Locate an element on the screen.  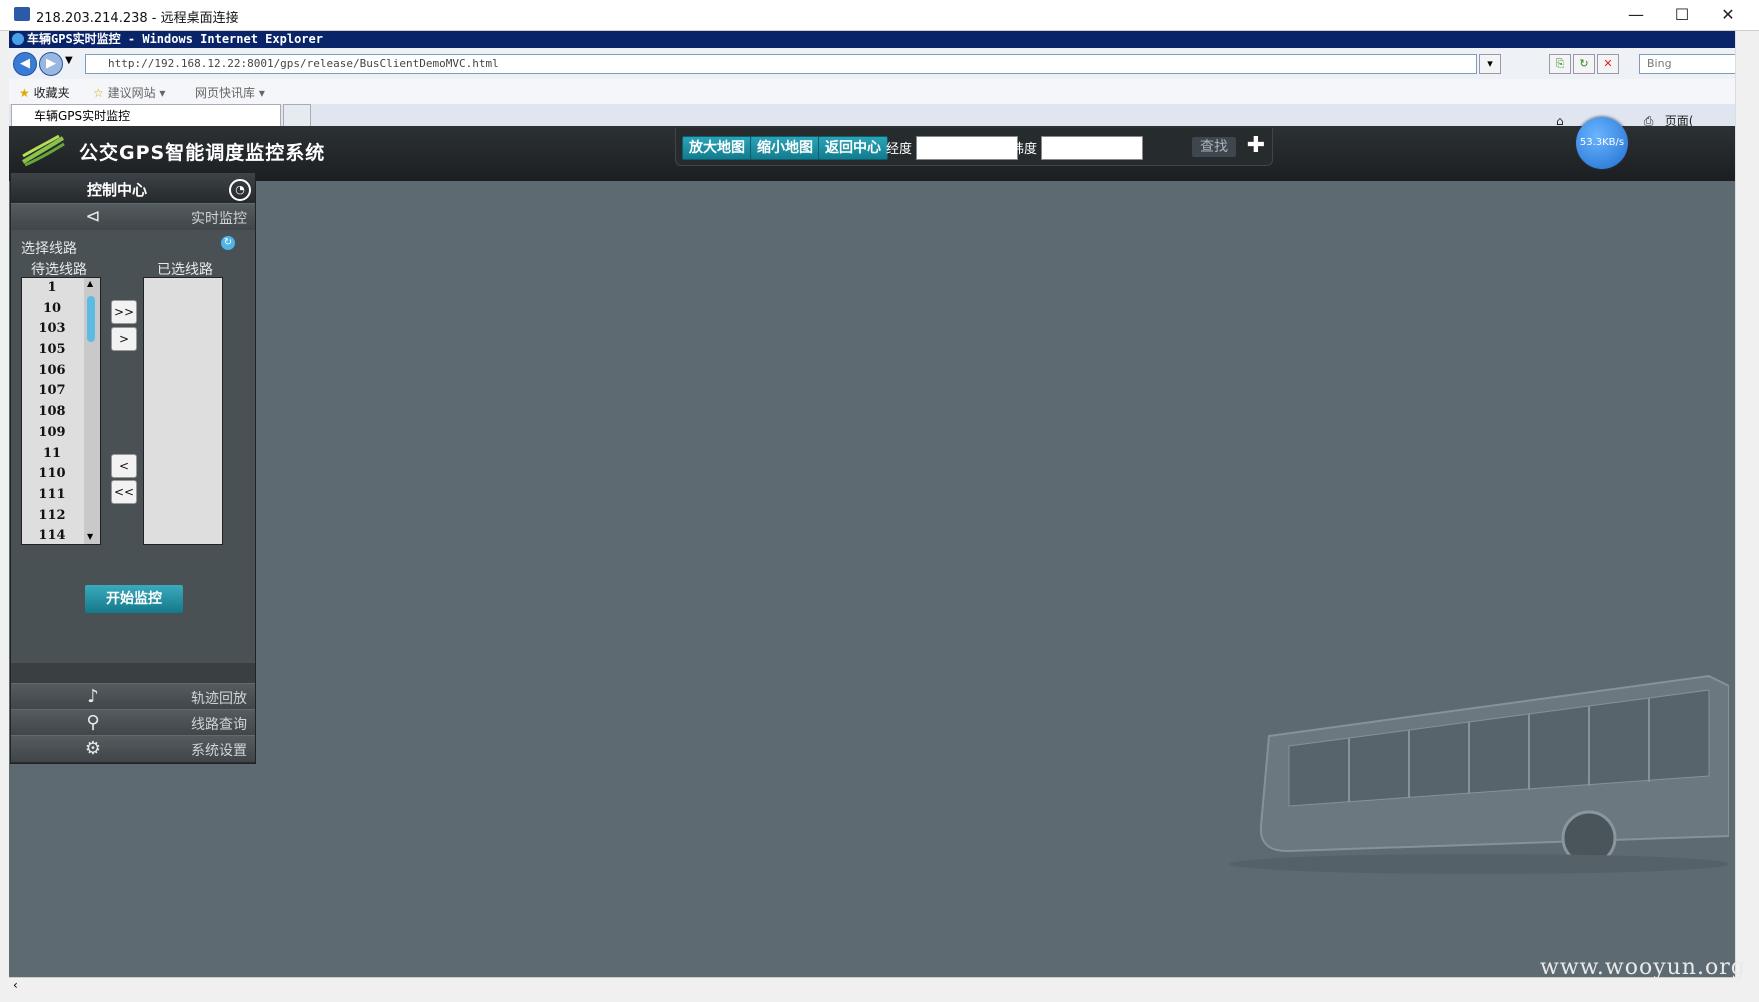
scroll-down-icon: ▼ is located at coordinates (90, 536).